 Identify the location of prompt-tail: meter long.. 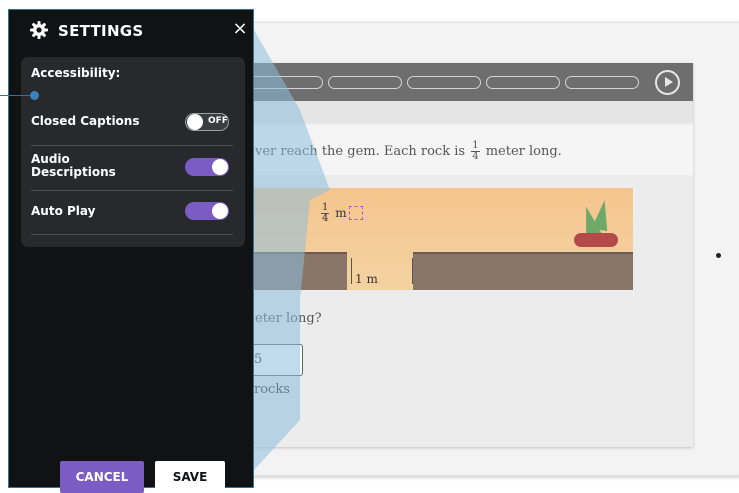
(523, 151).